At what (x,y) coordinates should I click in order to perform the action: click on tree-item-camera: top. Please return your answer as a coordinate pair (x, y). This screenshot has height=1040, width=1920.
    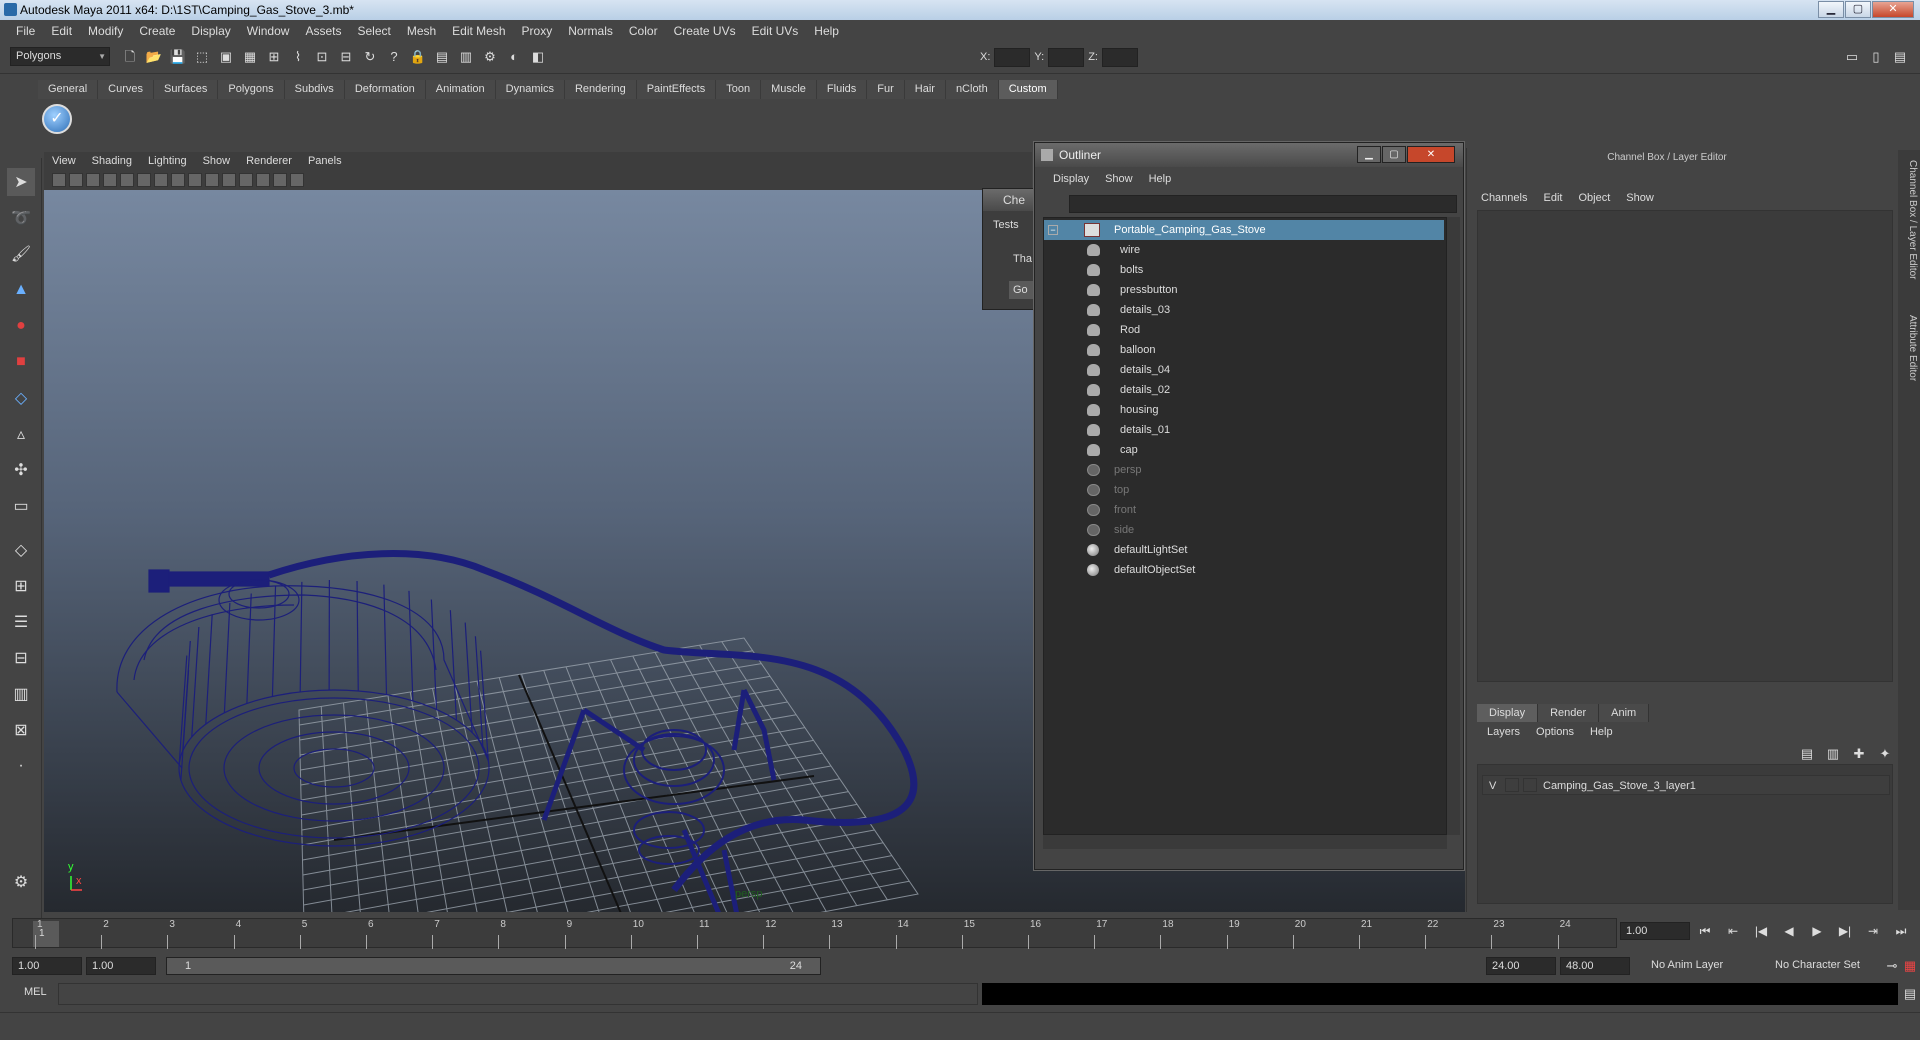
    Looking at the image, I should click on (1244, 490).